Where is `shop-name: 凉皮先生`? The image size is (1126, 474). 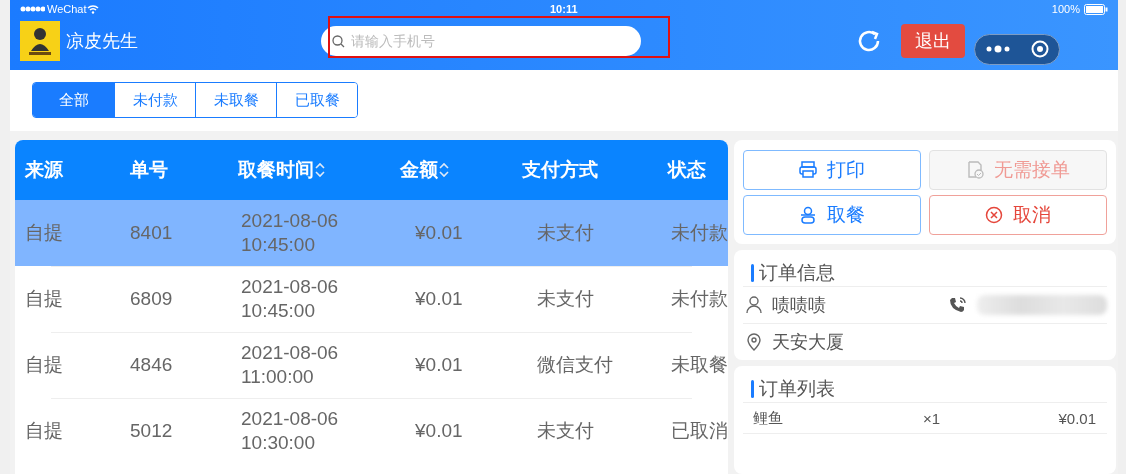
shop-name: 凉皮先生 is located at coordinates (102, 41).